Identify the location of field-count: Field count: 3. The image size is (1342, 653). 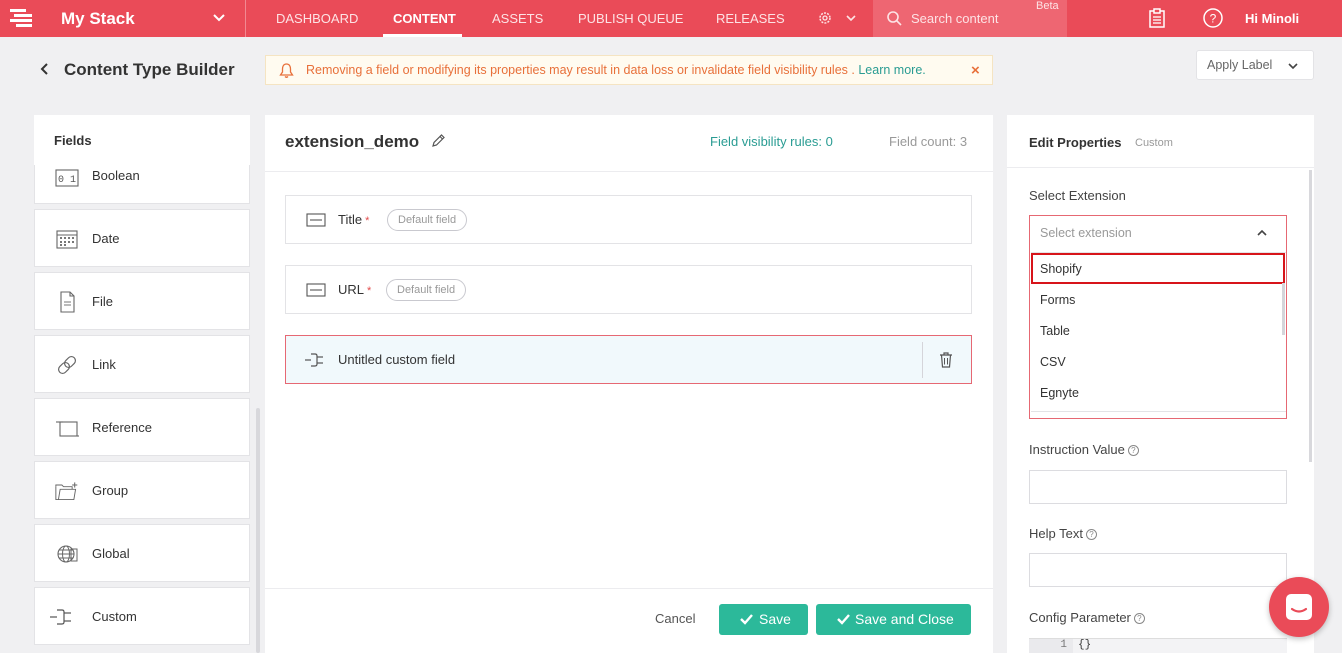
(928, 141).